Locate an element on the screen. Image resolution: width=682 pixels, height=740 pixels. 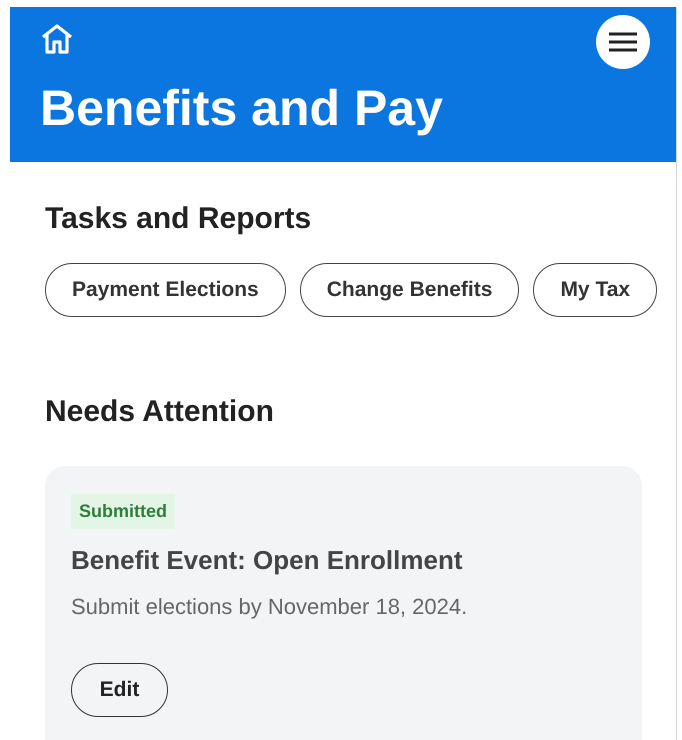
section-heading: Needs Attention is located at coordinates (160, 412).